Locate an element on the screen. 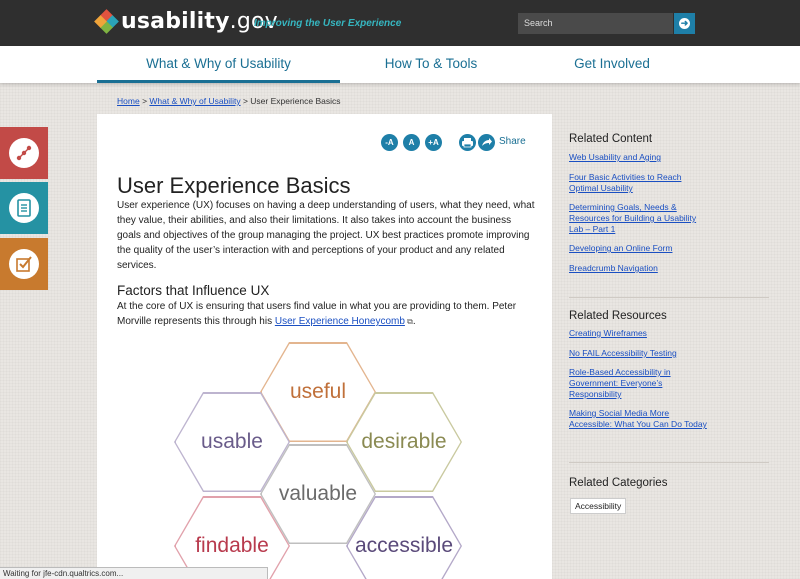 Image resolution: width=800 pixels, height=579 pixels. nav-item-how-to-tools: How To & Tools is located at coordinates (431, 64).